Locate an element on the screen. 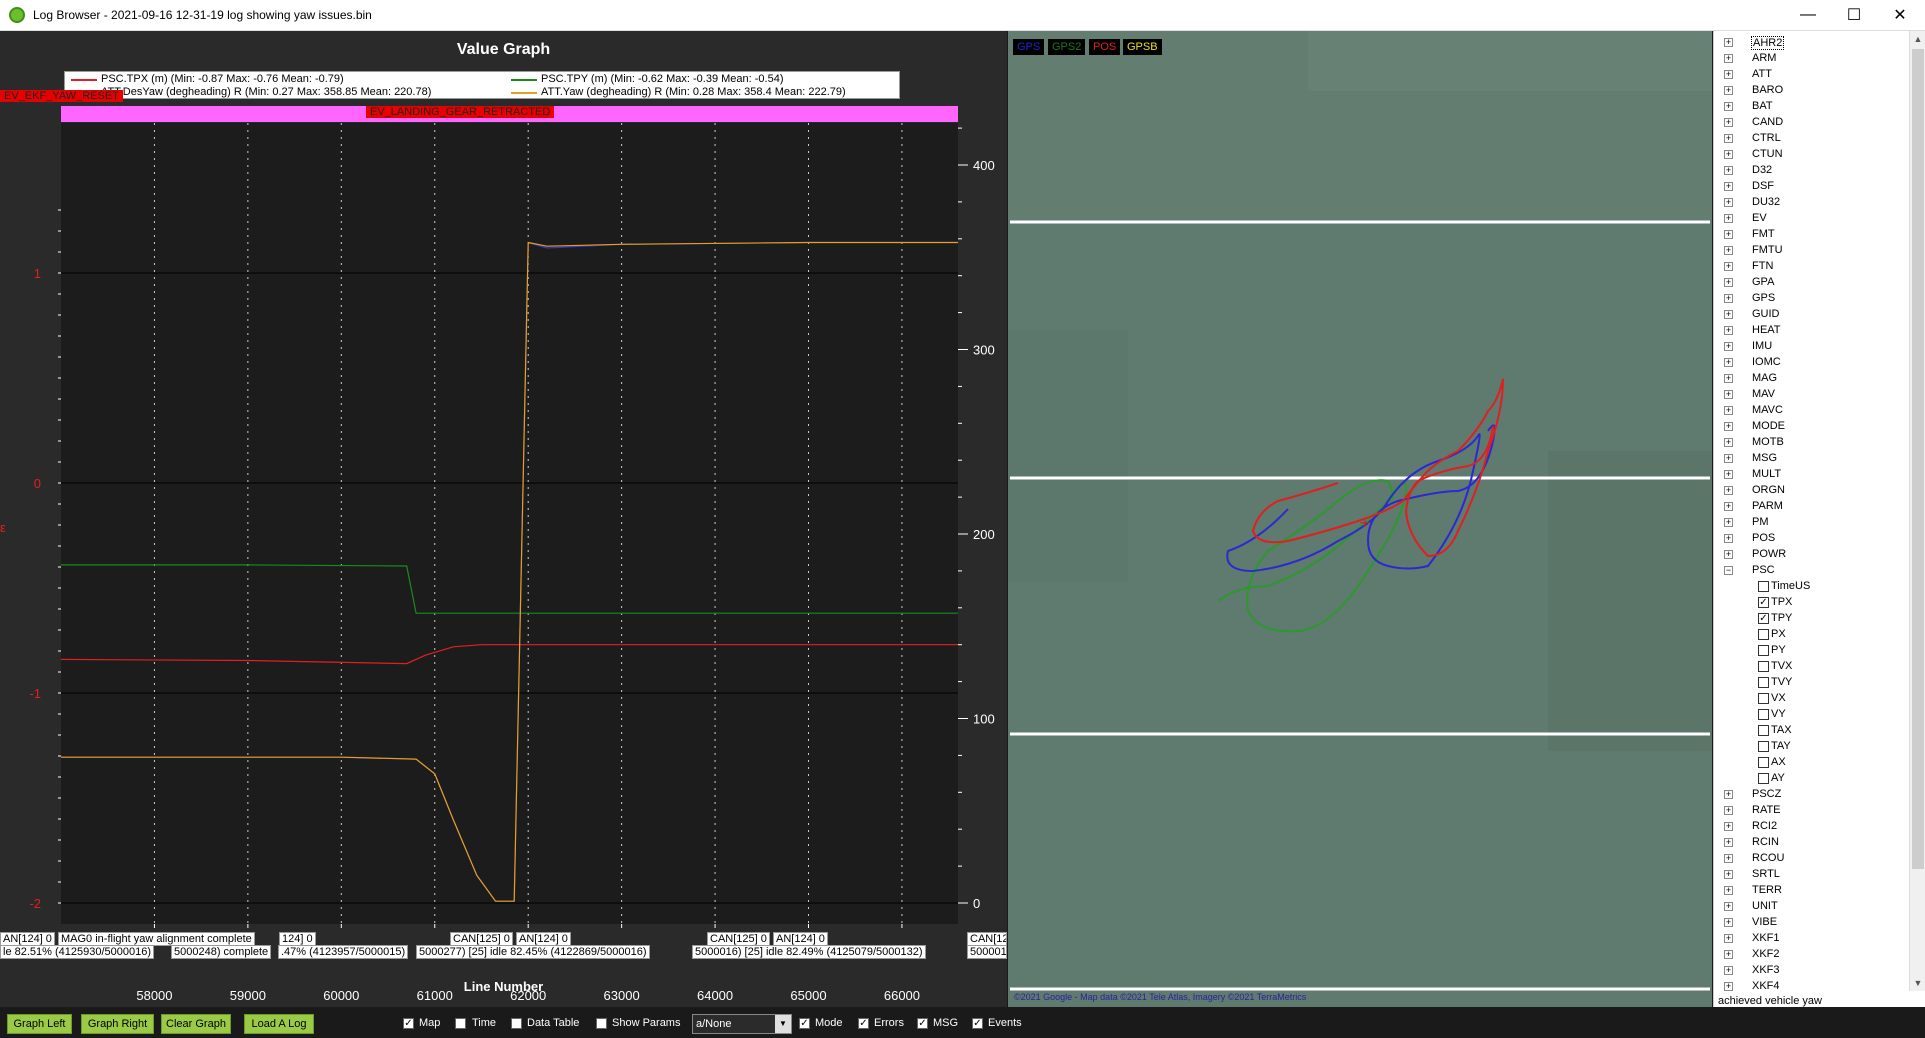 This screenshot has width=1925, height=1038. clear-graph-button: Clear Graph is located at coordinates (196, 1024).